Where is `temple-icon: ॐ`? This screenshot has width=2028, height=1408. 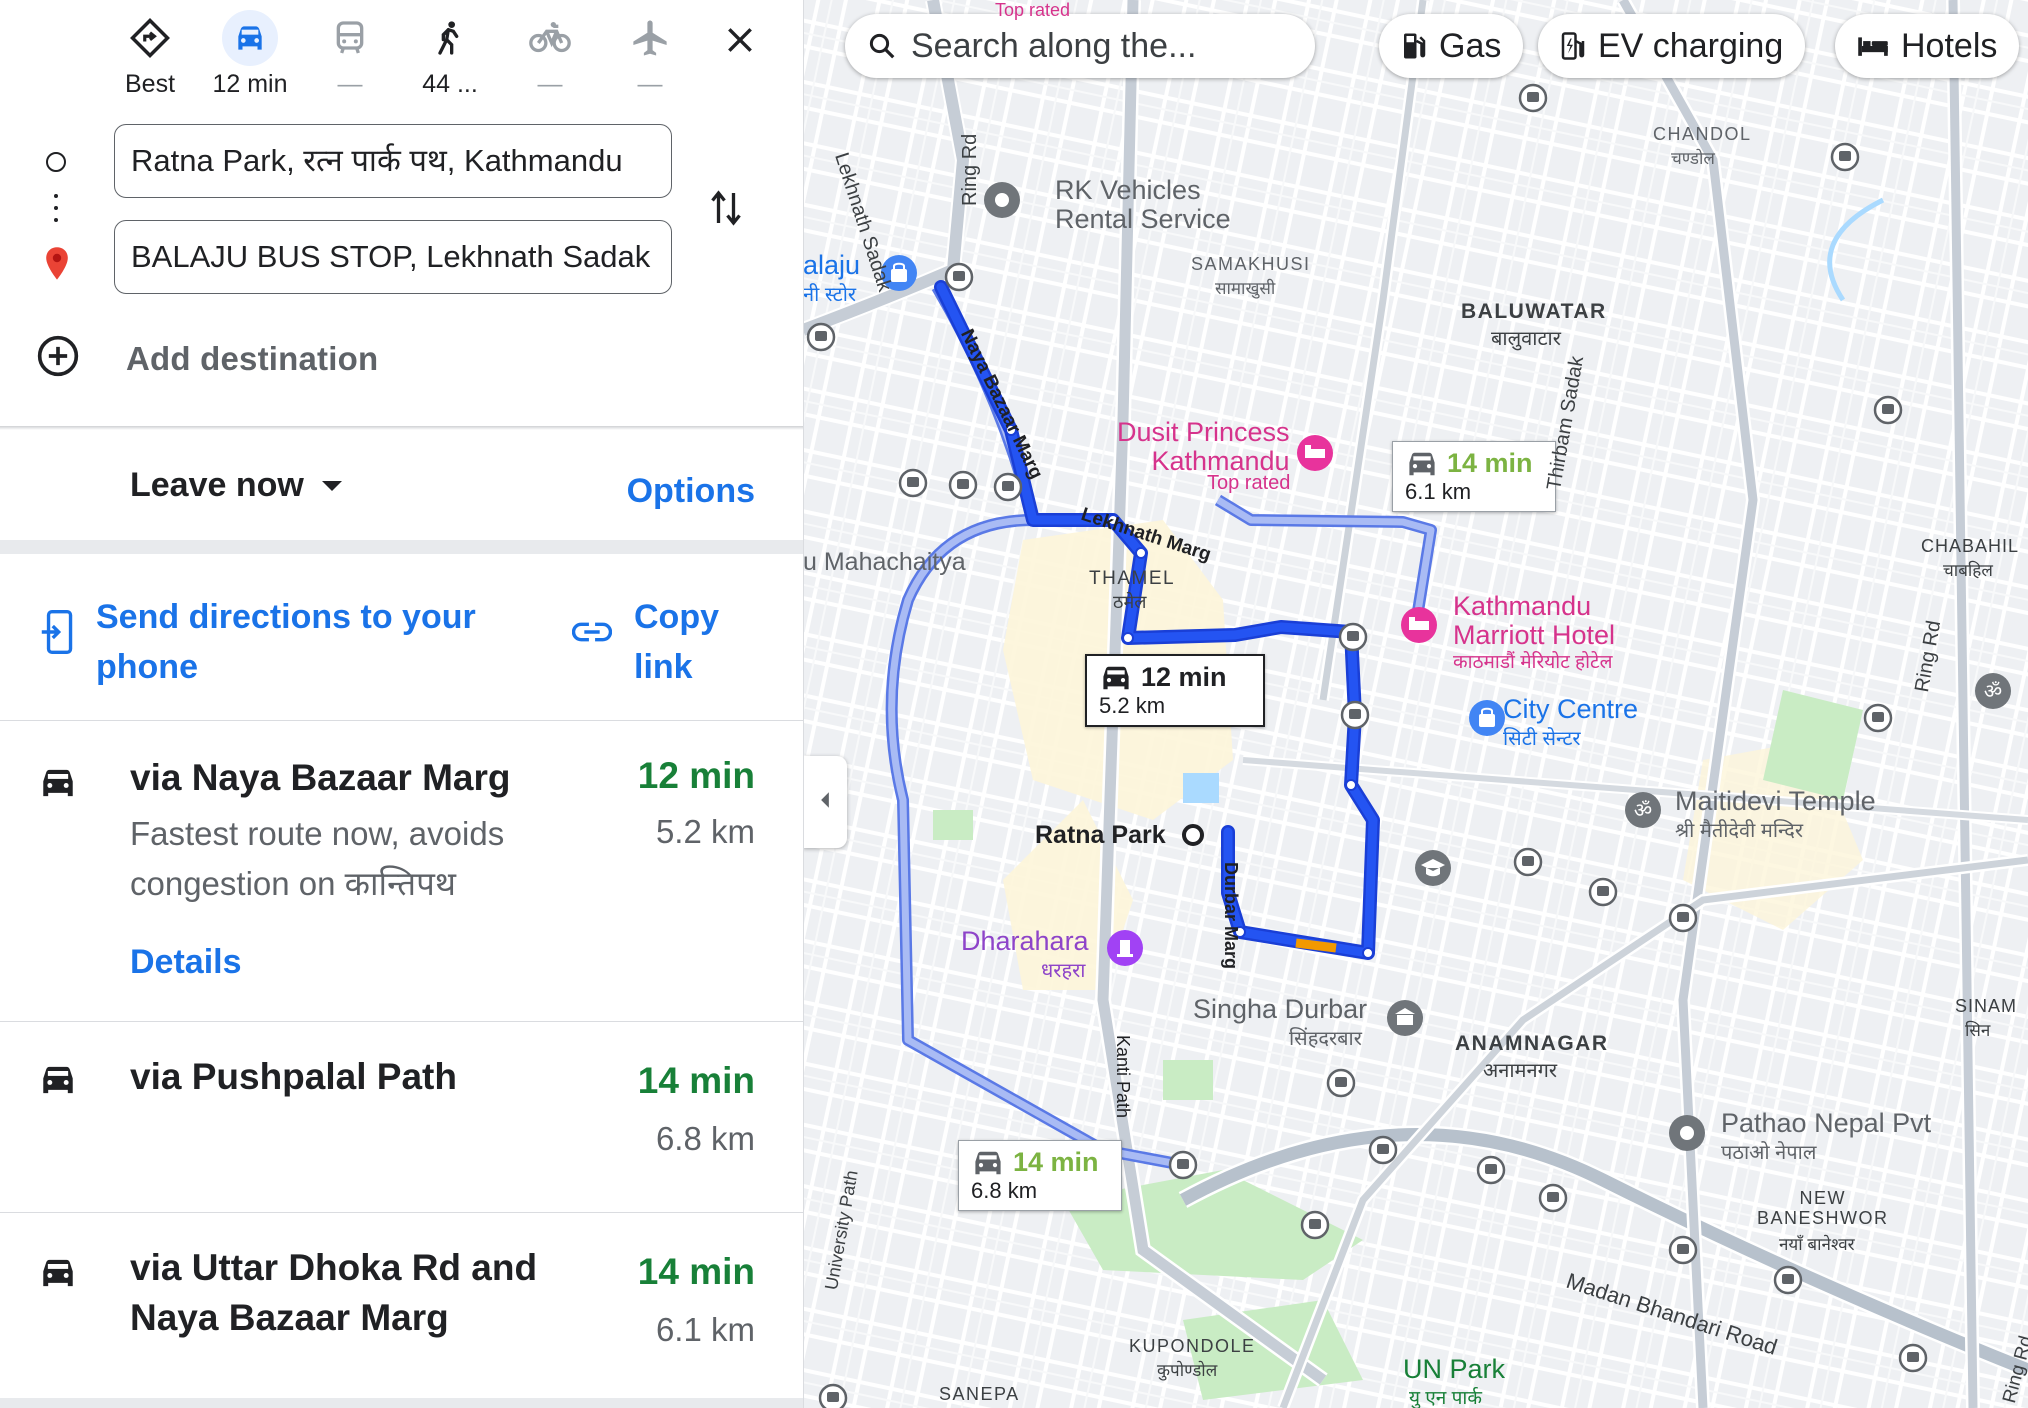
temple-icon: ॐ is located at coordinates (1993, 691).